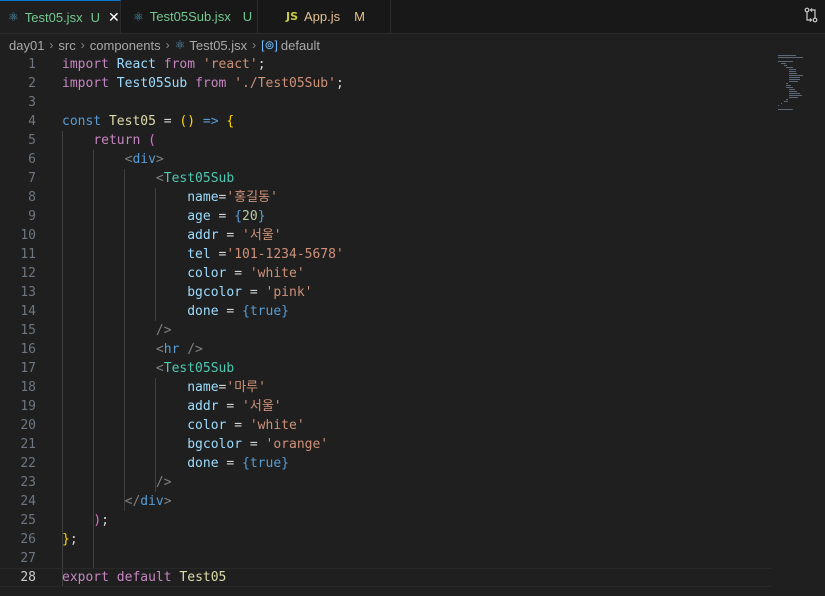  I want to click on code-token: name, so click(203, 197).